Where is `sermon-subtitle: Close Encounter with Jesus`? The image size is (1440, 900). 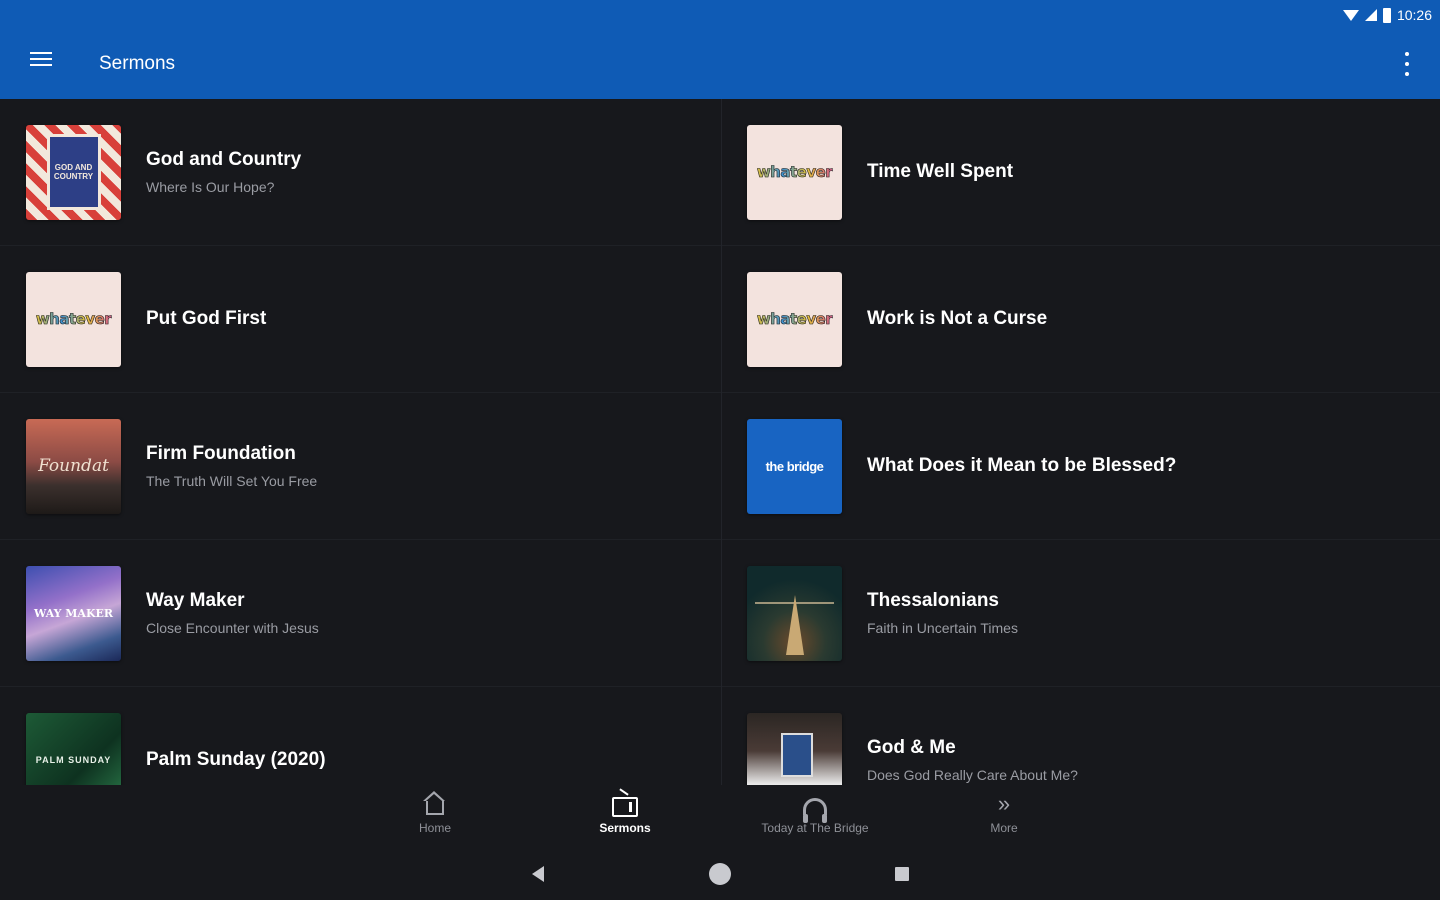
sermon-subtitle: Close Encounter with Jesus is located at coordinates (232, 628).